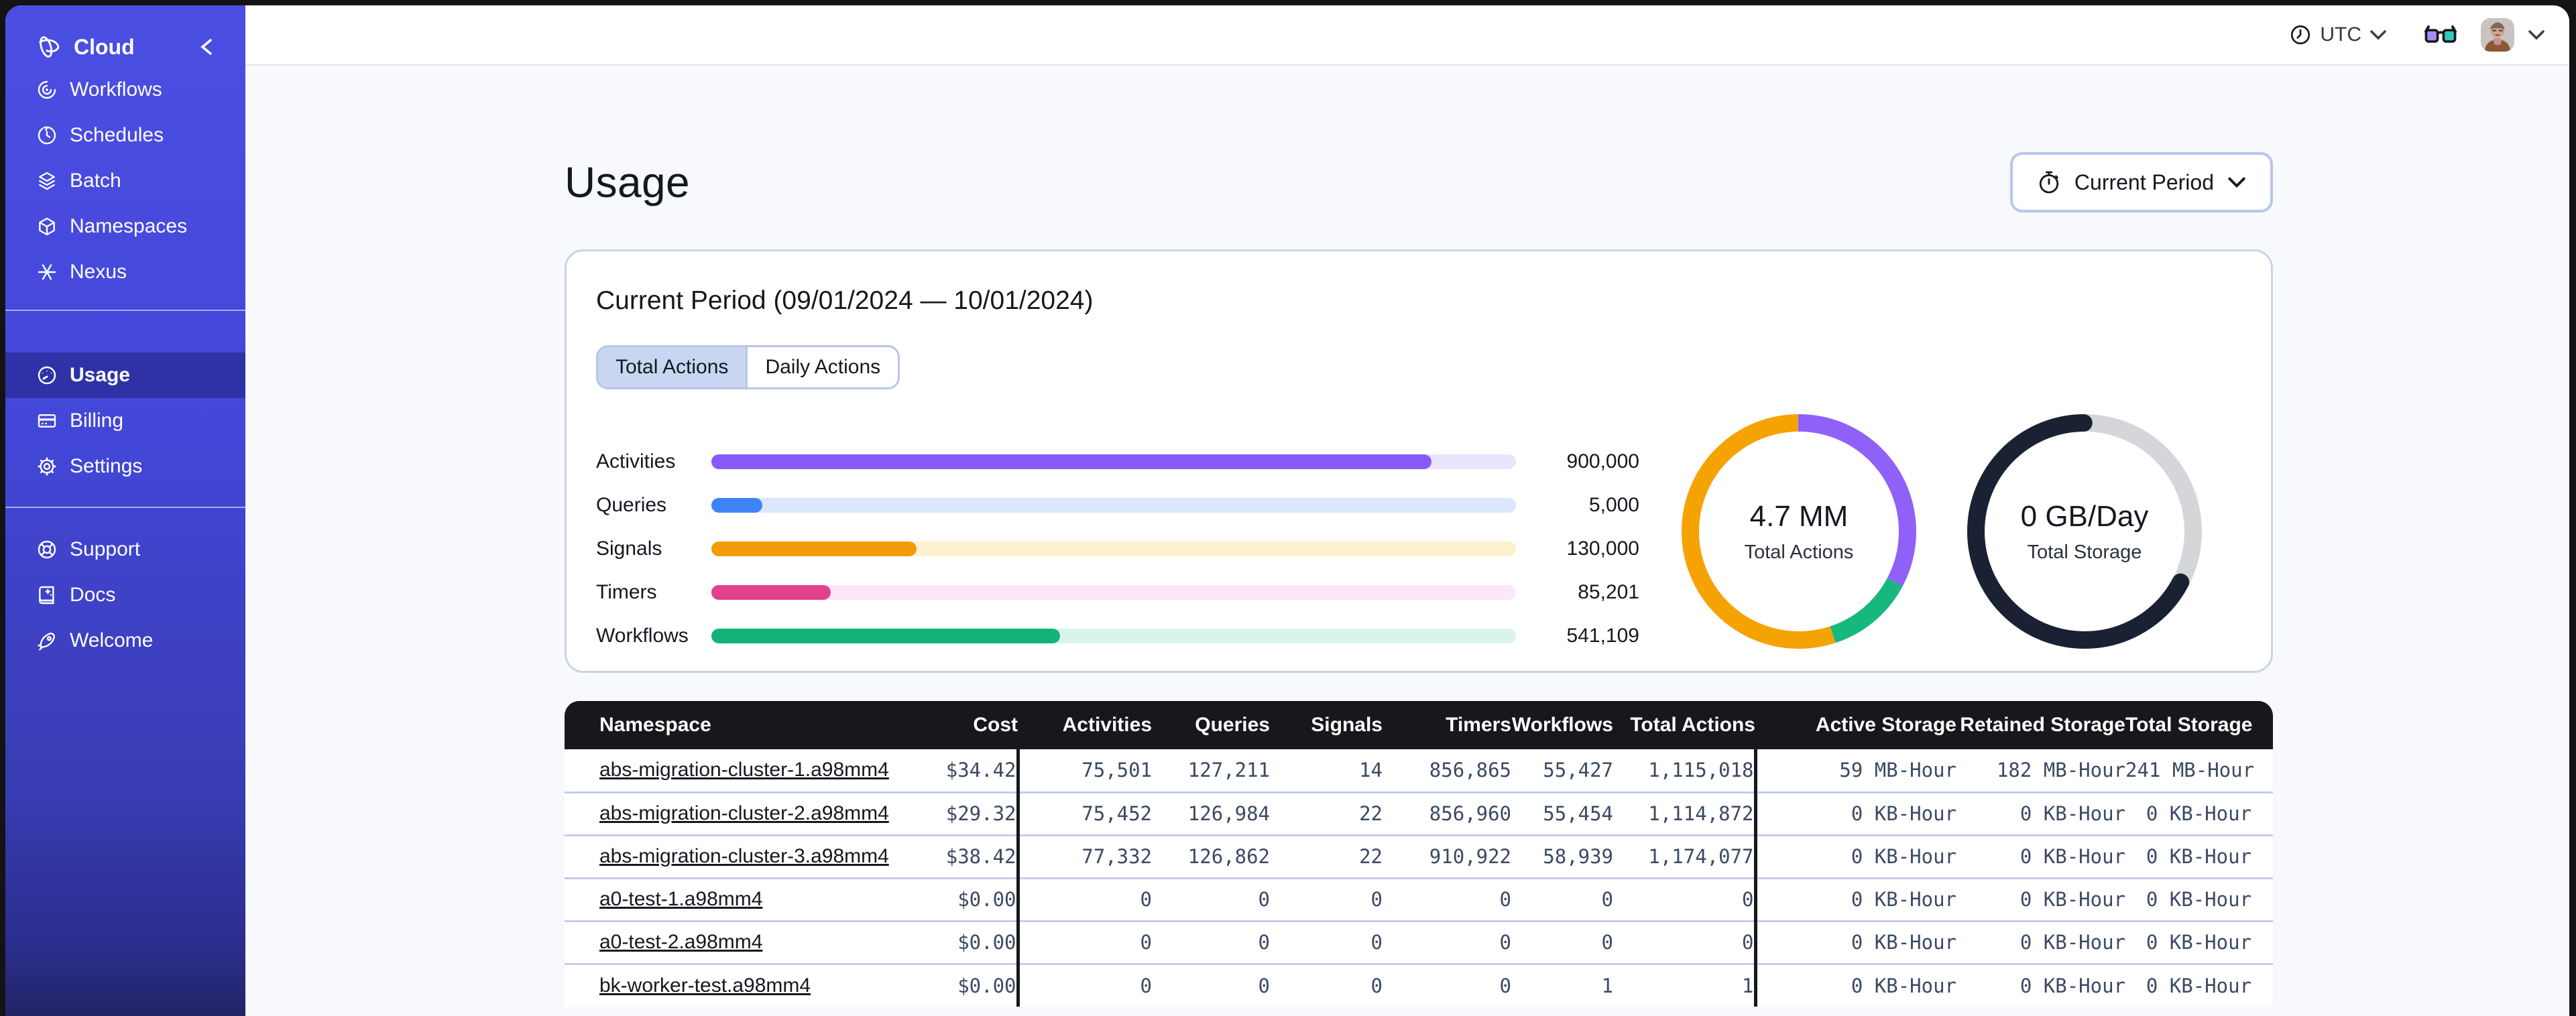 This screenshot has width=2576, height=1016. I want to click on col-namespace: Namespace, so click(743, 725).